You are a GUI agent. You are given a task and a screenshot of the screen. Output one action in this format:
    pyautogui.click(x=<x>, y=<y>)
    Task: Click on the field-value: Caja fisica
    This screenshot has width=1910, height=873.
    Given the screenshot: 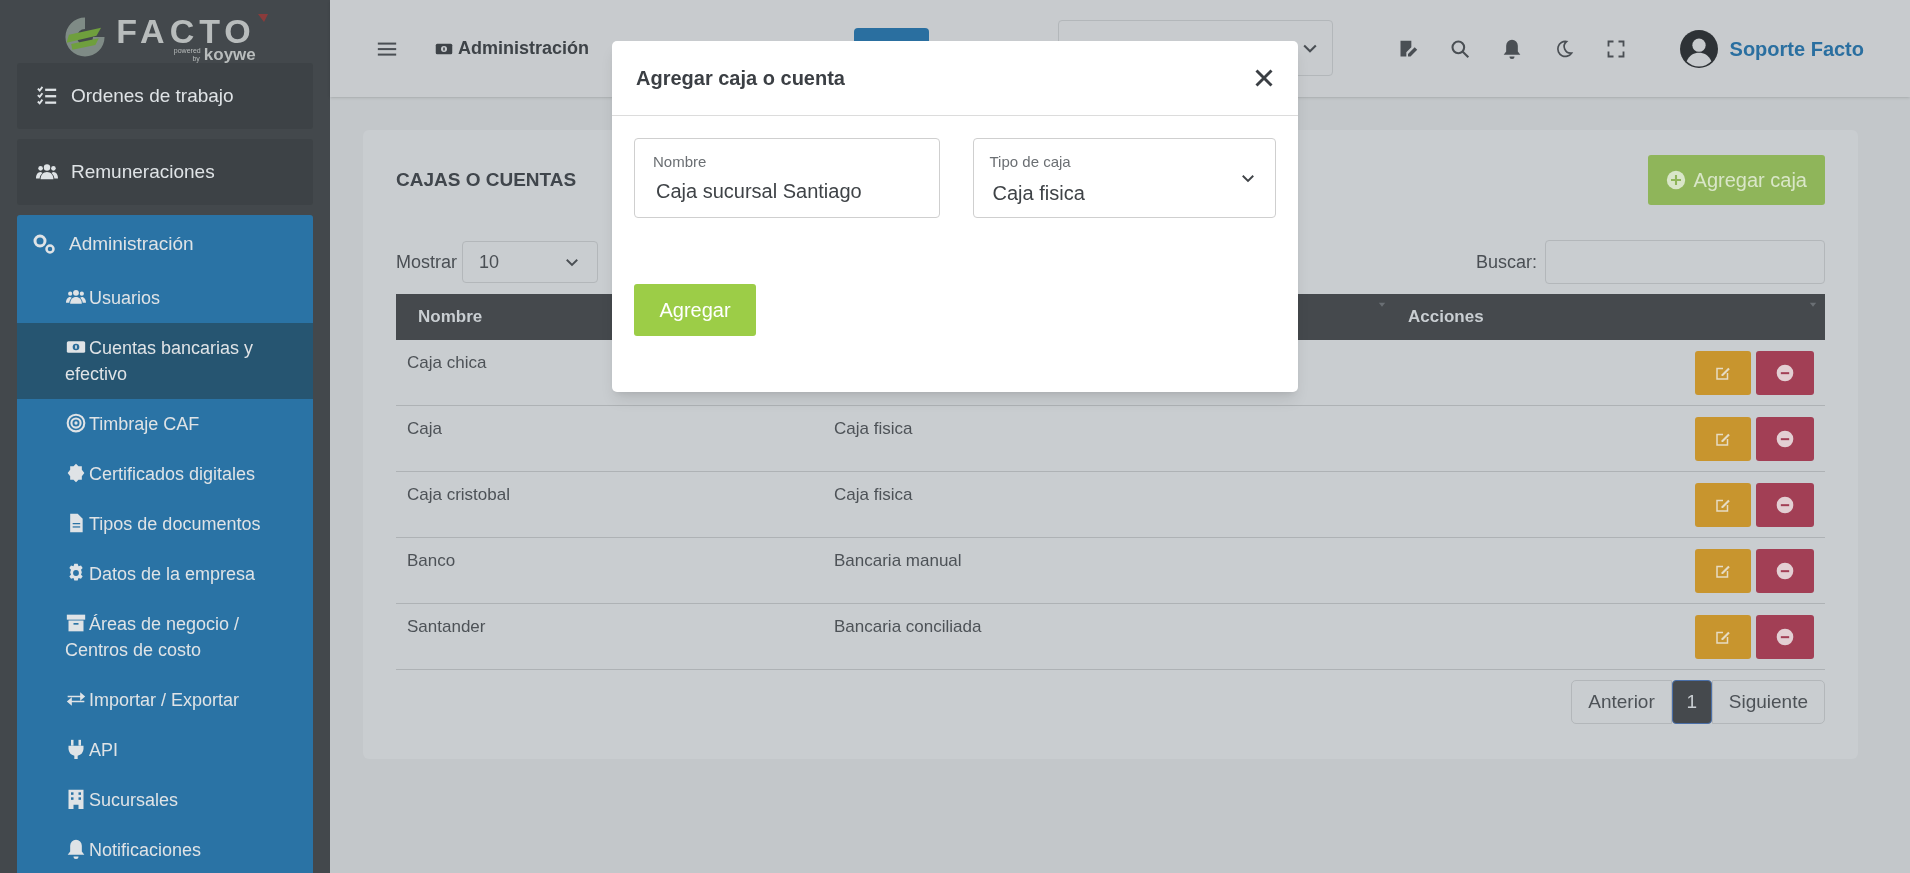 What is the action you would take?
    pyautogui.click(x=1038, y=193)
    